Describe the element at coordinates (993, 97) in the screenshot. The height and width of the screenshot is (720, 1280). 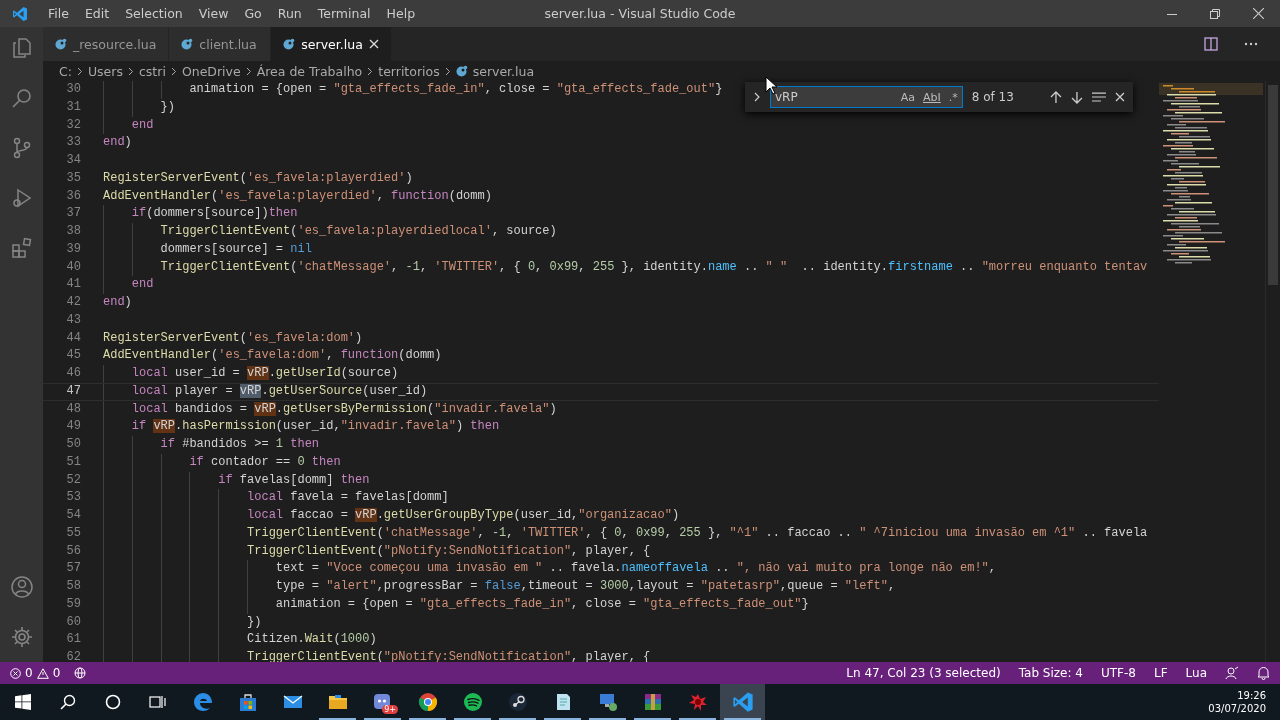
I see `match-count: 8 of 13` at that location.